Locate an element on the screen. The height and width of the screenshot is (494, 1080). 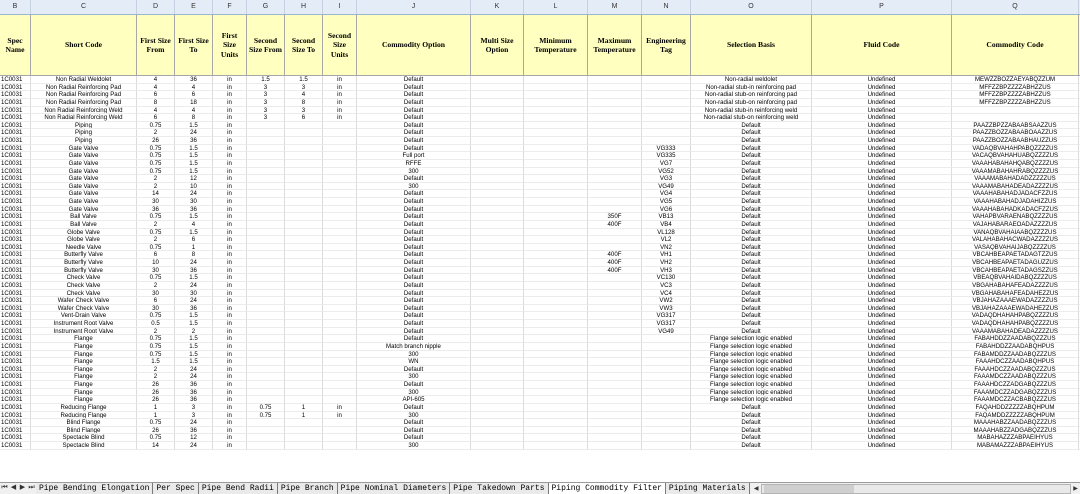
column-letter-c: C is located at coordinates (84, 7).